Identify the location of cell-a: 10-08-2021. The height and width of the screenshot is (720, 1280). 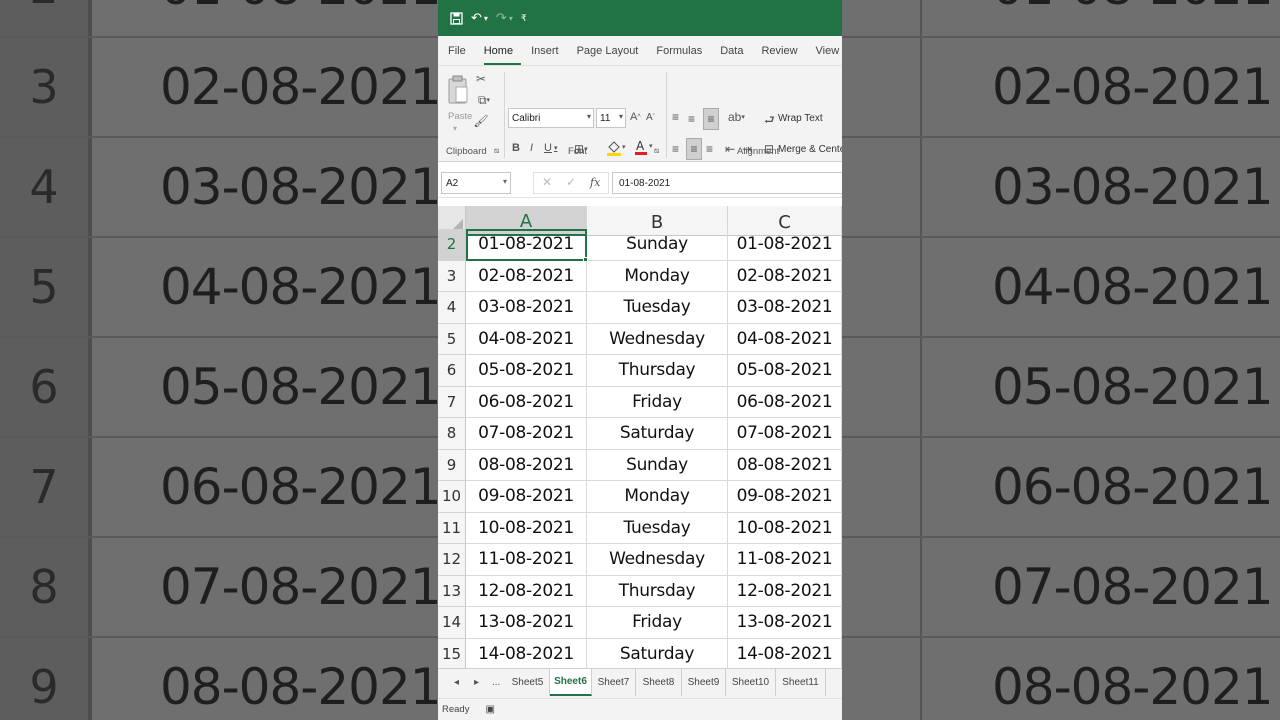
(526, 528).